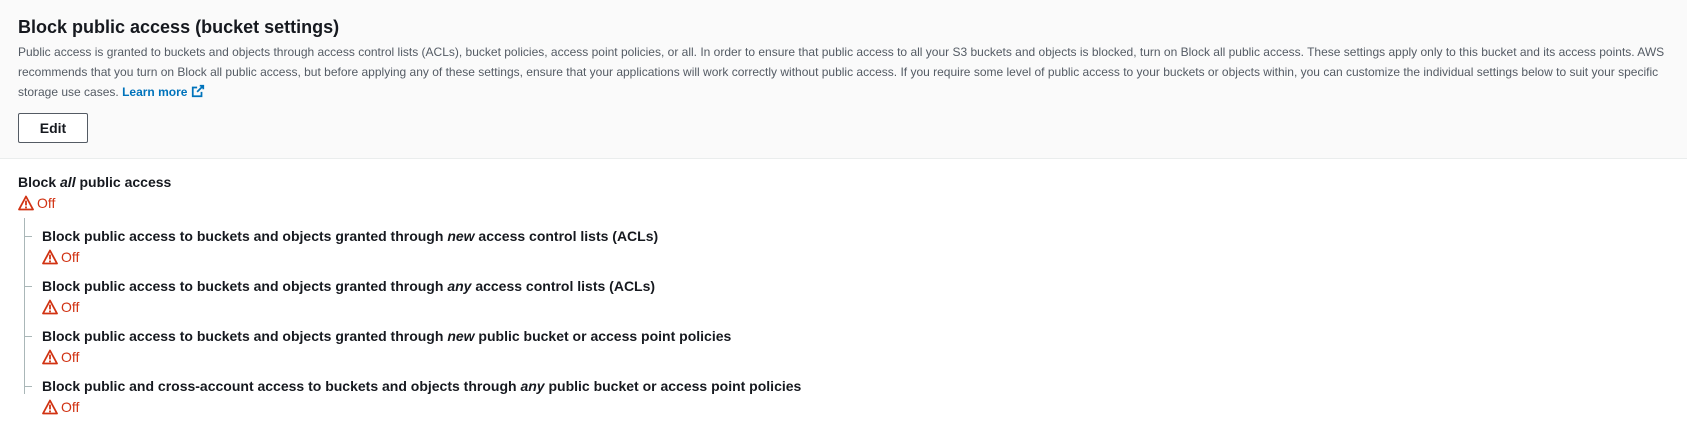 This screenshot has width=1687, height=435. What do you see at coordinates (155, 92) in the screenshot?
I see `learn-more-label: Learn more` at bounding box center [155, 92].